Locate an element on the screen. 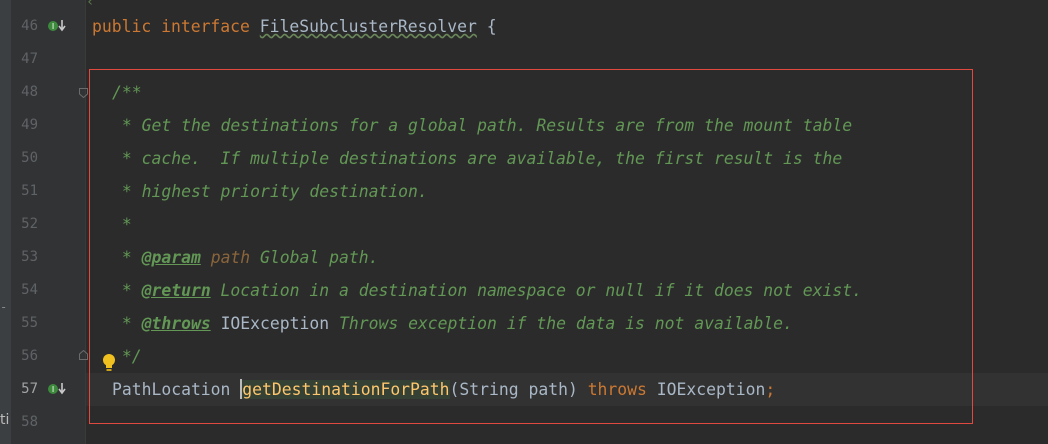 The width and height of the screenshot is (1048, 444). strip-marker: - is located at coordinates (4, 307).